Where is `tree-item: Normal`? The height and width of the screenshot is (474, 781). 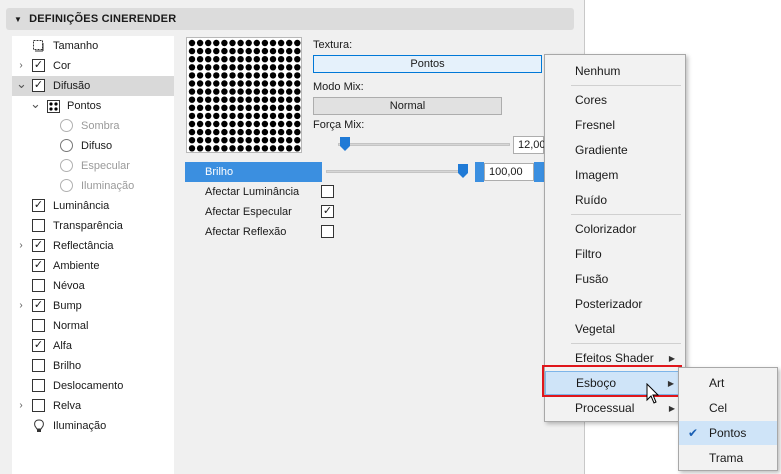 tree-item: Normal is located at coordinates (93, 326).